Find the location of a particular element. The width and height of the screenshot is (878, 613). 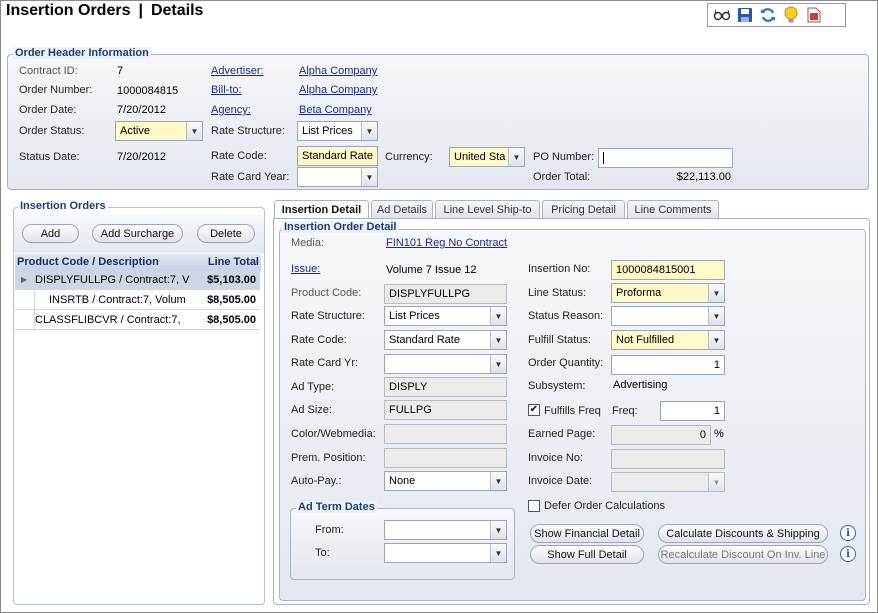

fulfill-status-label: Fulfill Status: is located at coordinates (559, 340).